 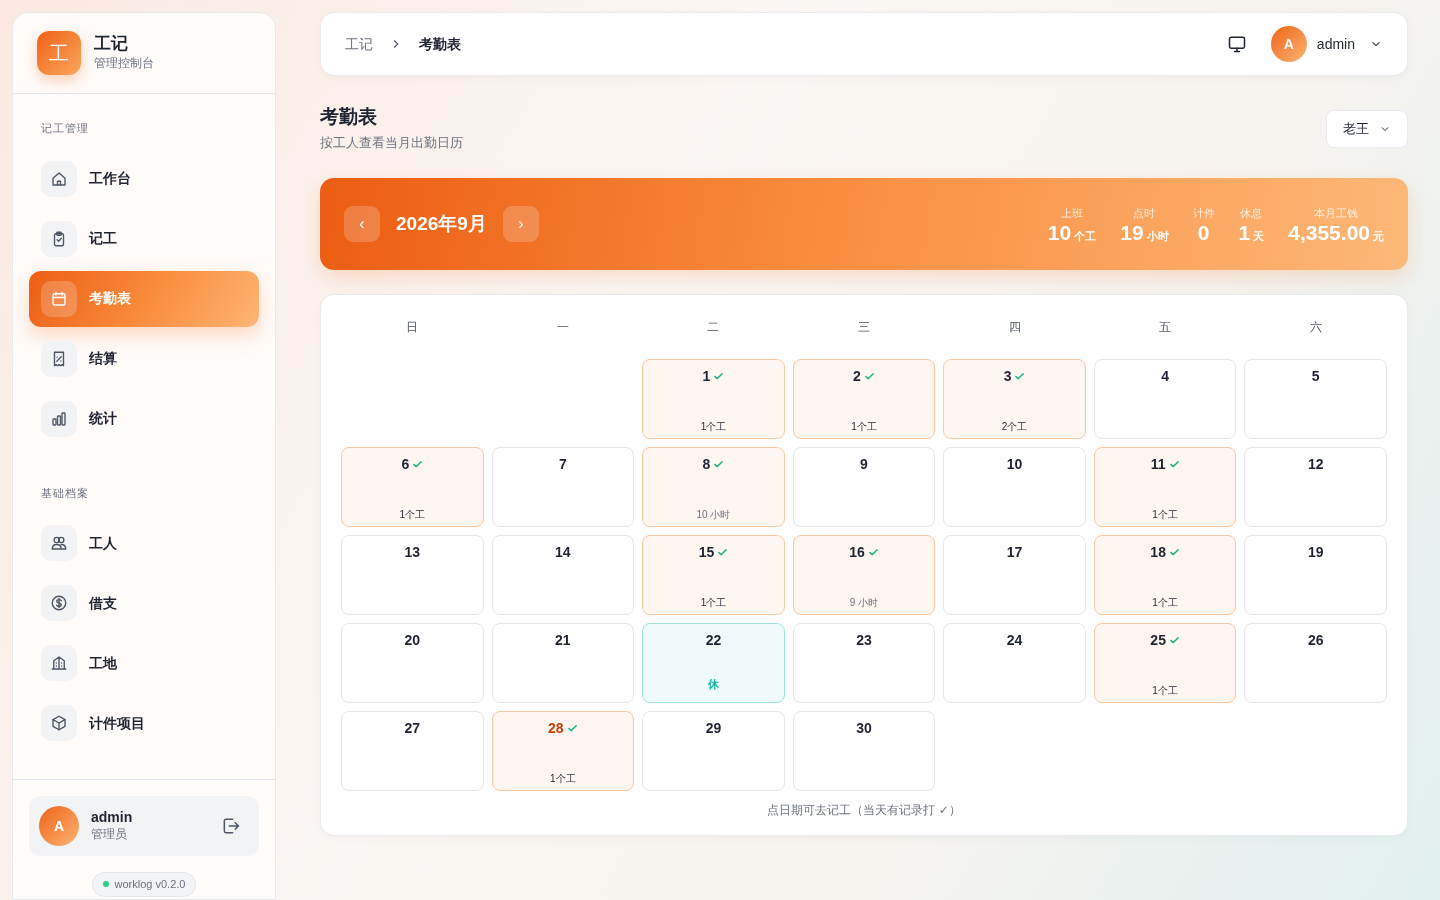 What do you see at coordinates (713, 663) in the screenshot?
I see `calendar-day: 22 休` at bounding box center [713, 663].